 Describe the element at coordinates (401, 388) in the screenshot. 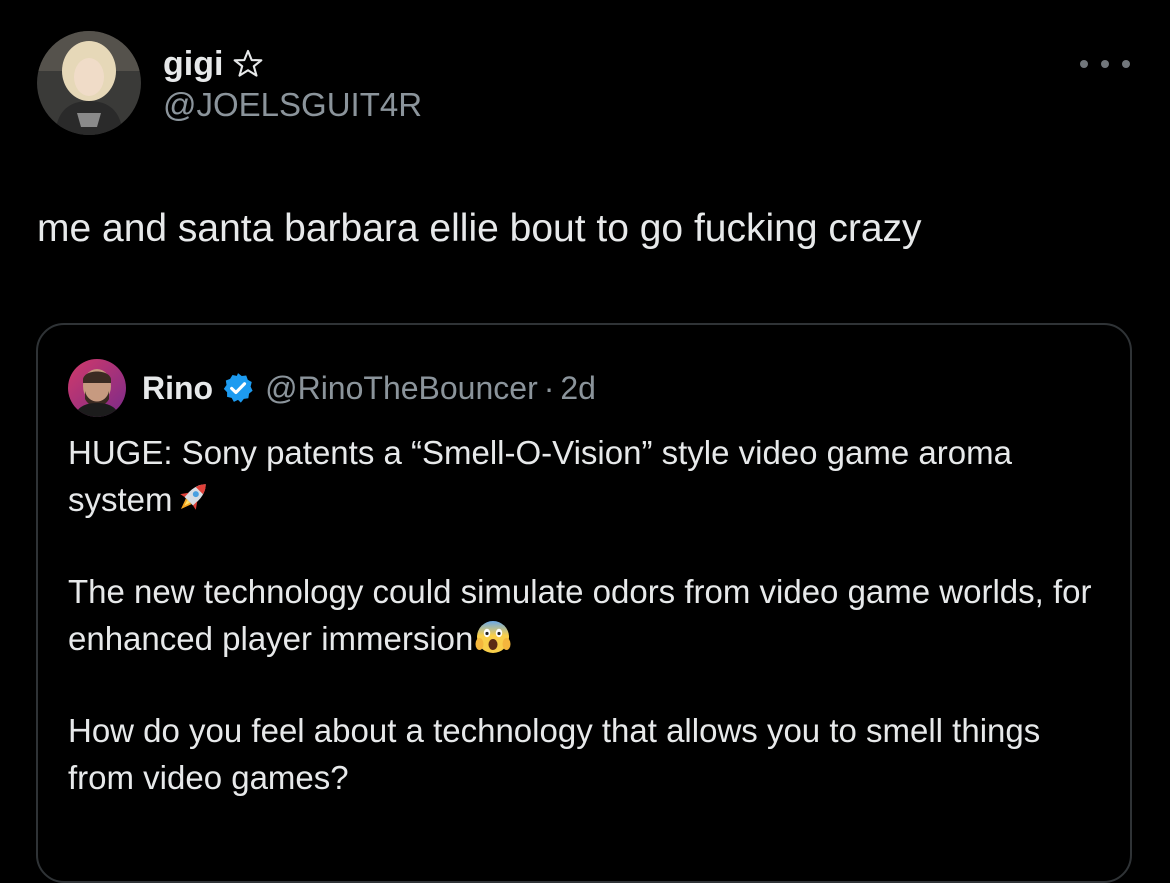

I see `quote-author-handle: @RinoTheBouncer` at that location.